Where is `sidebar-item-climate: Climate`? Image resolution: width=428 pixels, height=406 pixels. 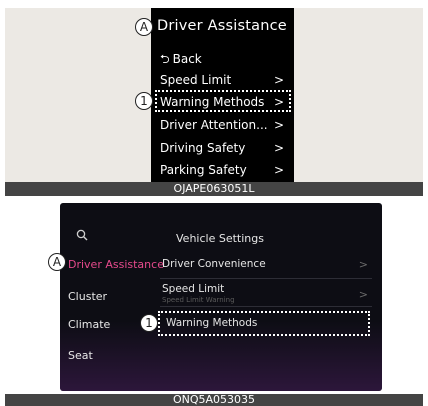
sidebar-item-climate: Climate is located at coordinates (89, 324).